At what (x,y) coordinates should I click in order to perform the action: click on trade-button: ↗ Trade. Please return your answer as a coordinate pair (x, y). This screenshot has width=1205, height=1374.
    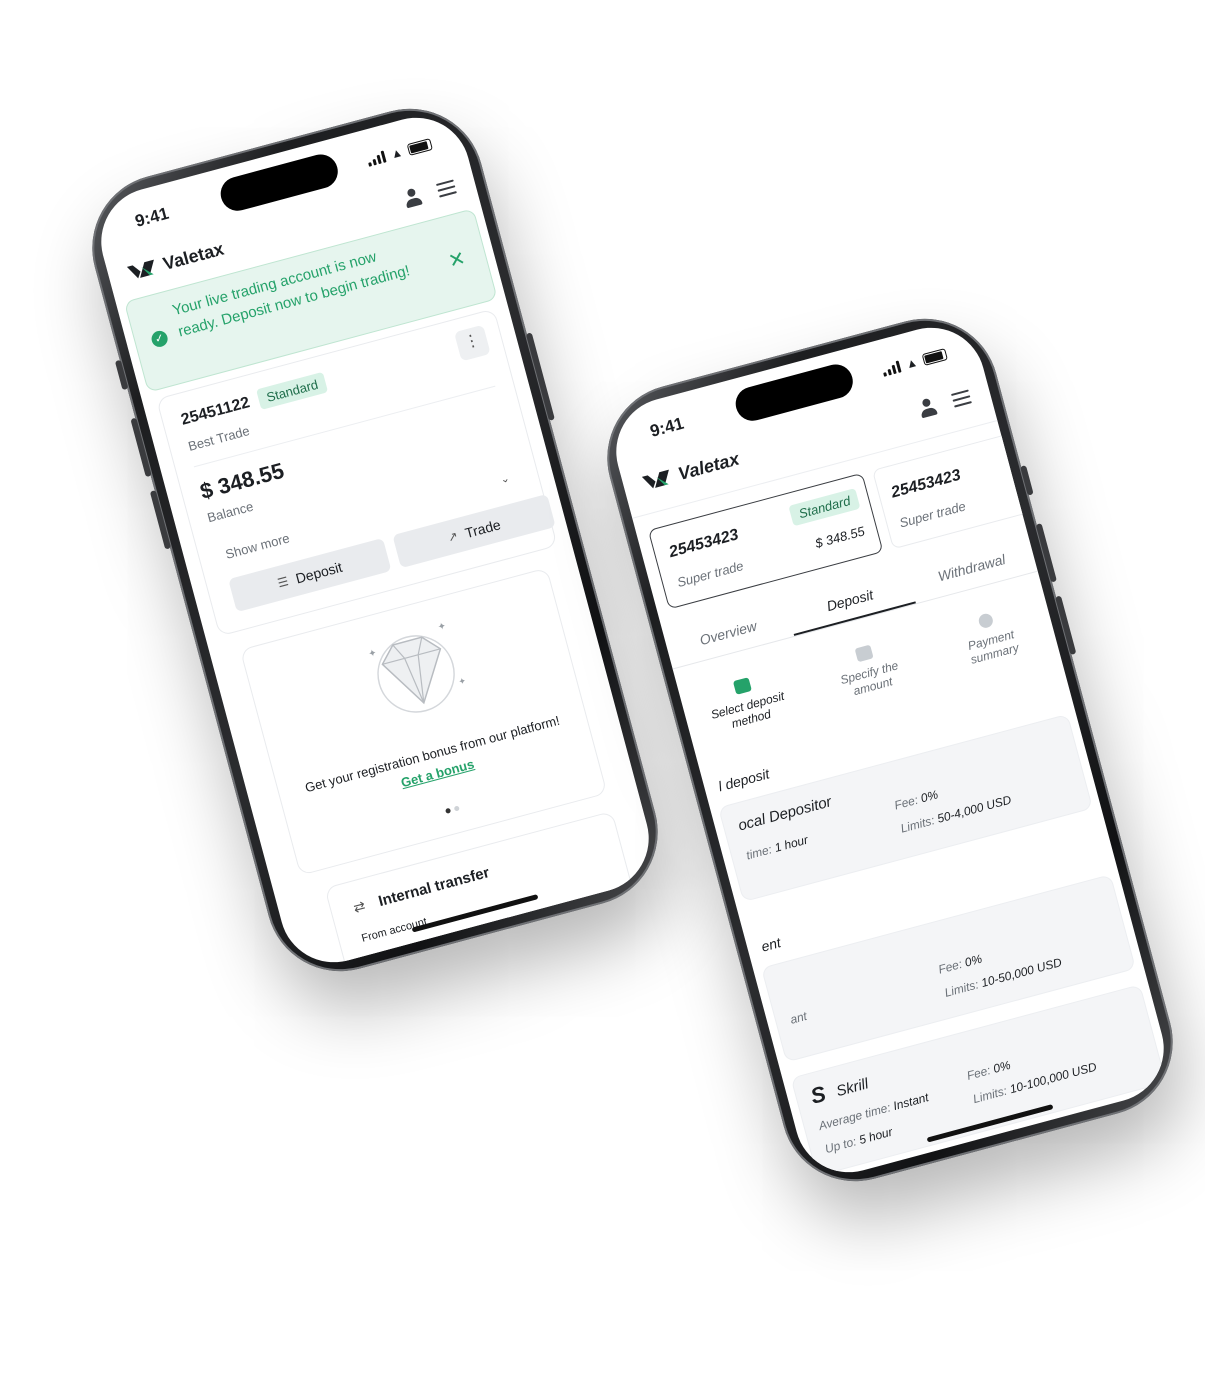
    Looking at the image, I should click on (474, 531).